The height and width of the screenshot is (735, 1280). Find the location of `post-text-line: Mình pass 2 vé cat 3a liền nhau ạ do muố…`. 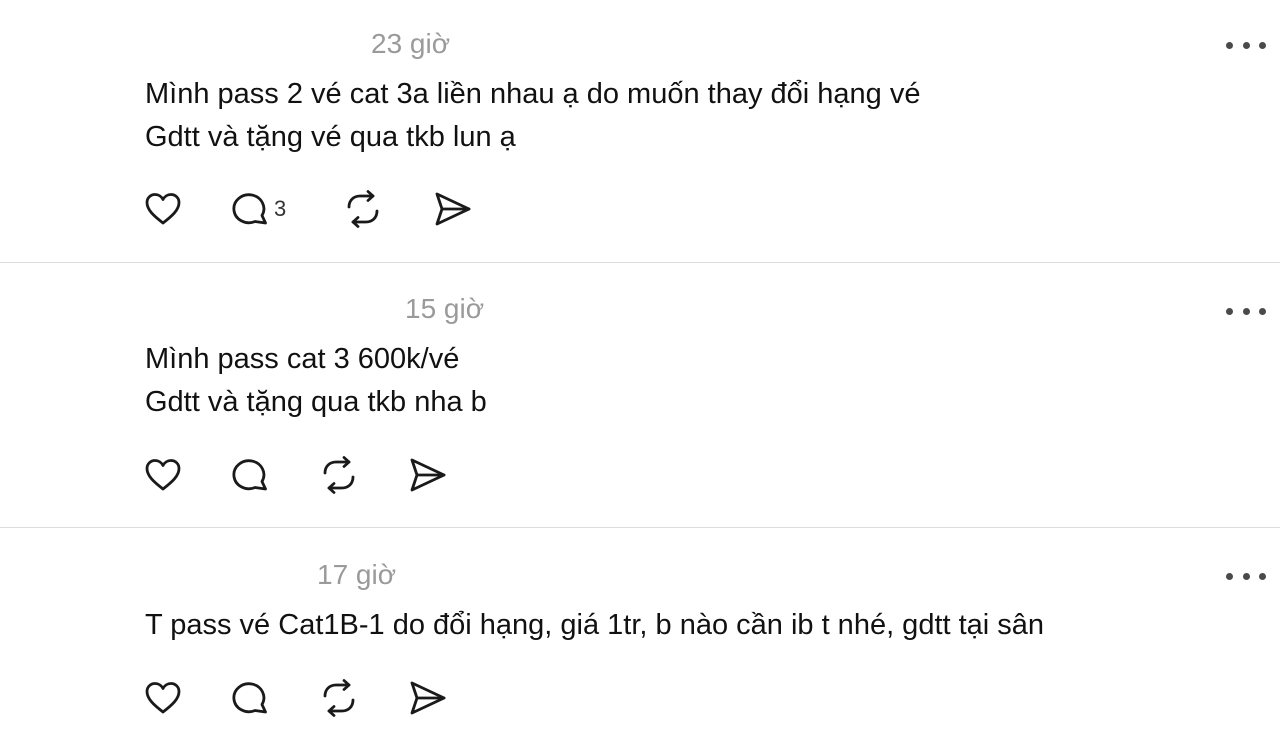

post-text-line: Mình pass 2 vé cat 3a liền nhau ạ do muố… is located at coordinates (533, 94).